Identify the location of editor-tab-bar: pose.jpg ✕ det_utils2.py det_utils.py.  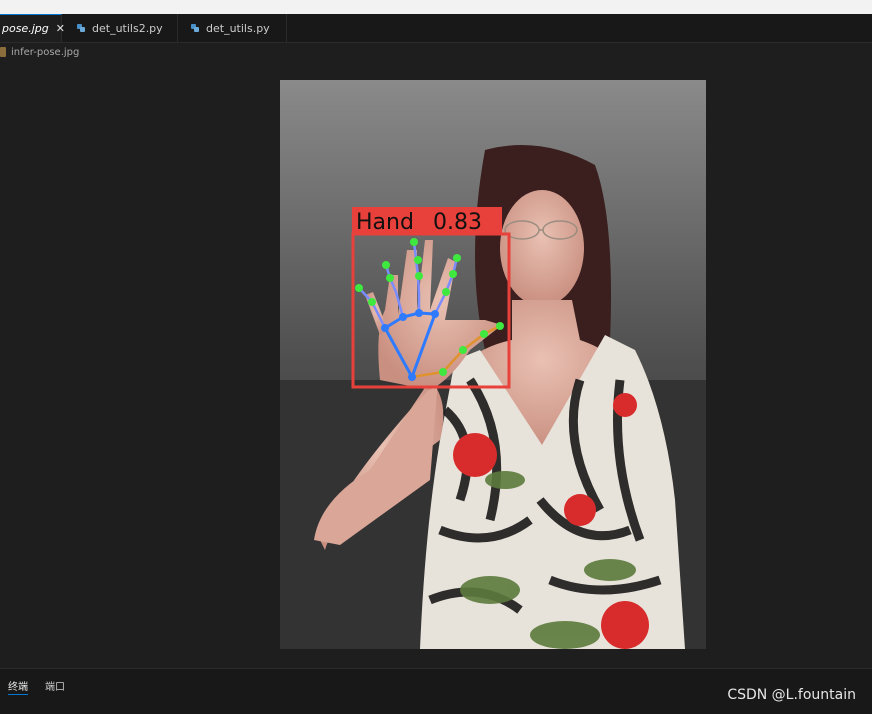
(436, 28).